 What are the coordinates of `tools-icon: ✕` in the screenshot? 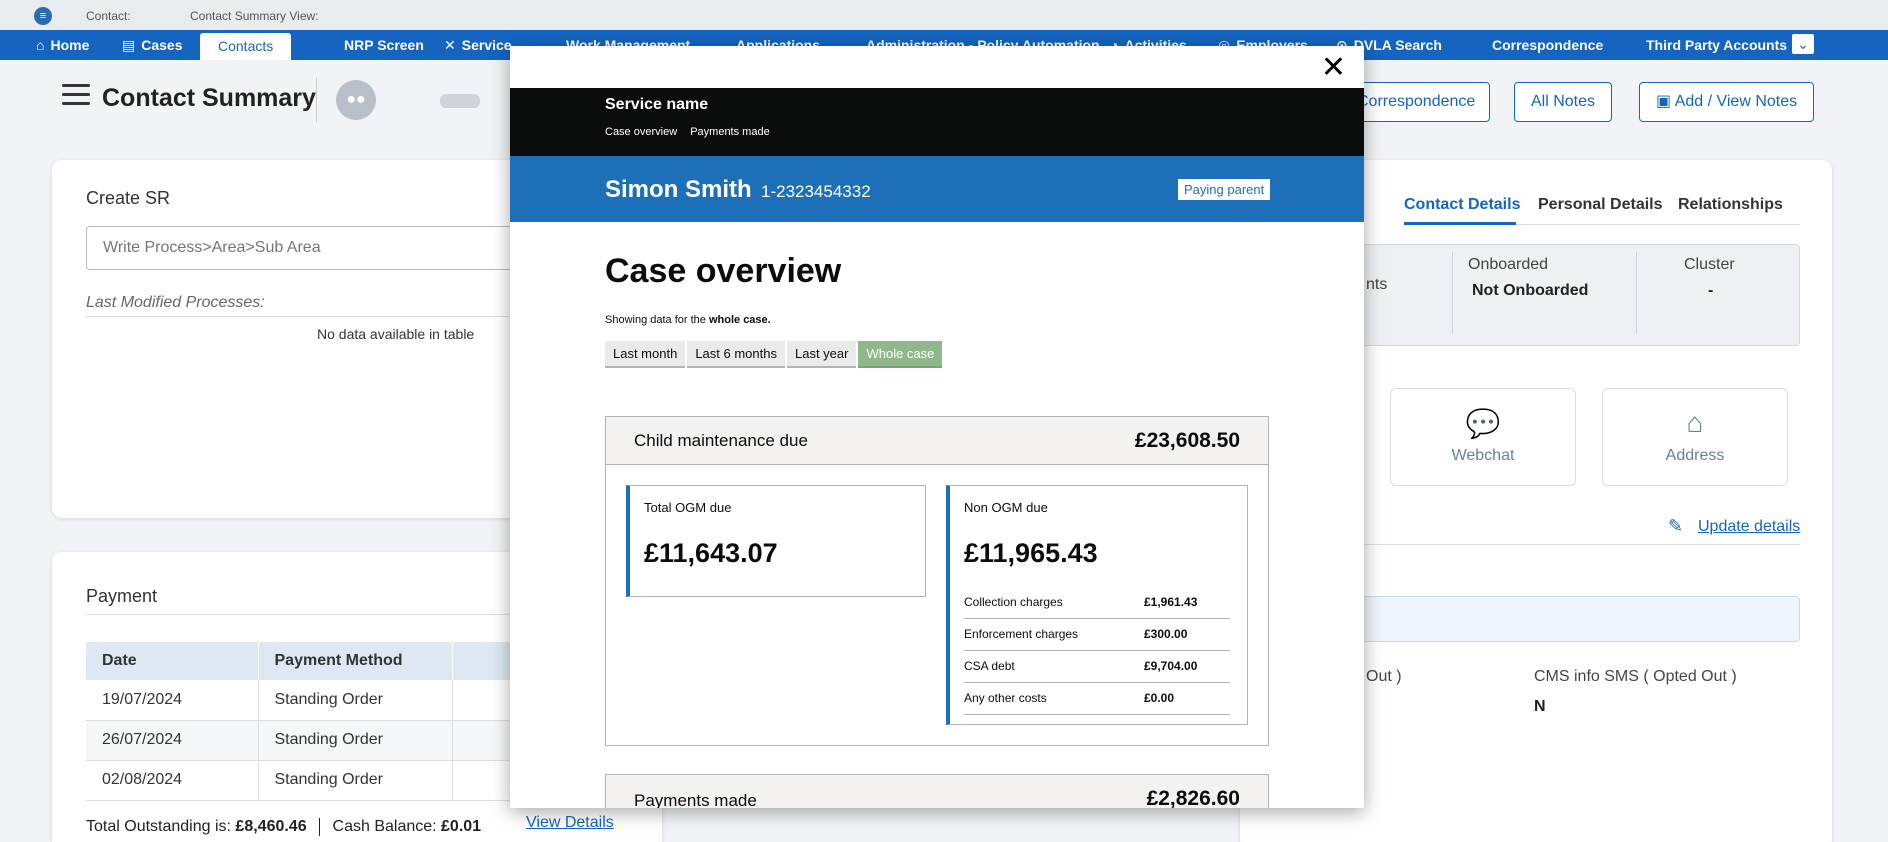 It's located at (450, 45).